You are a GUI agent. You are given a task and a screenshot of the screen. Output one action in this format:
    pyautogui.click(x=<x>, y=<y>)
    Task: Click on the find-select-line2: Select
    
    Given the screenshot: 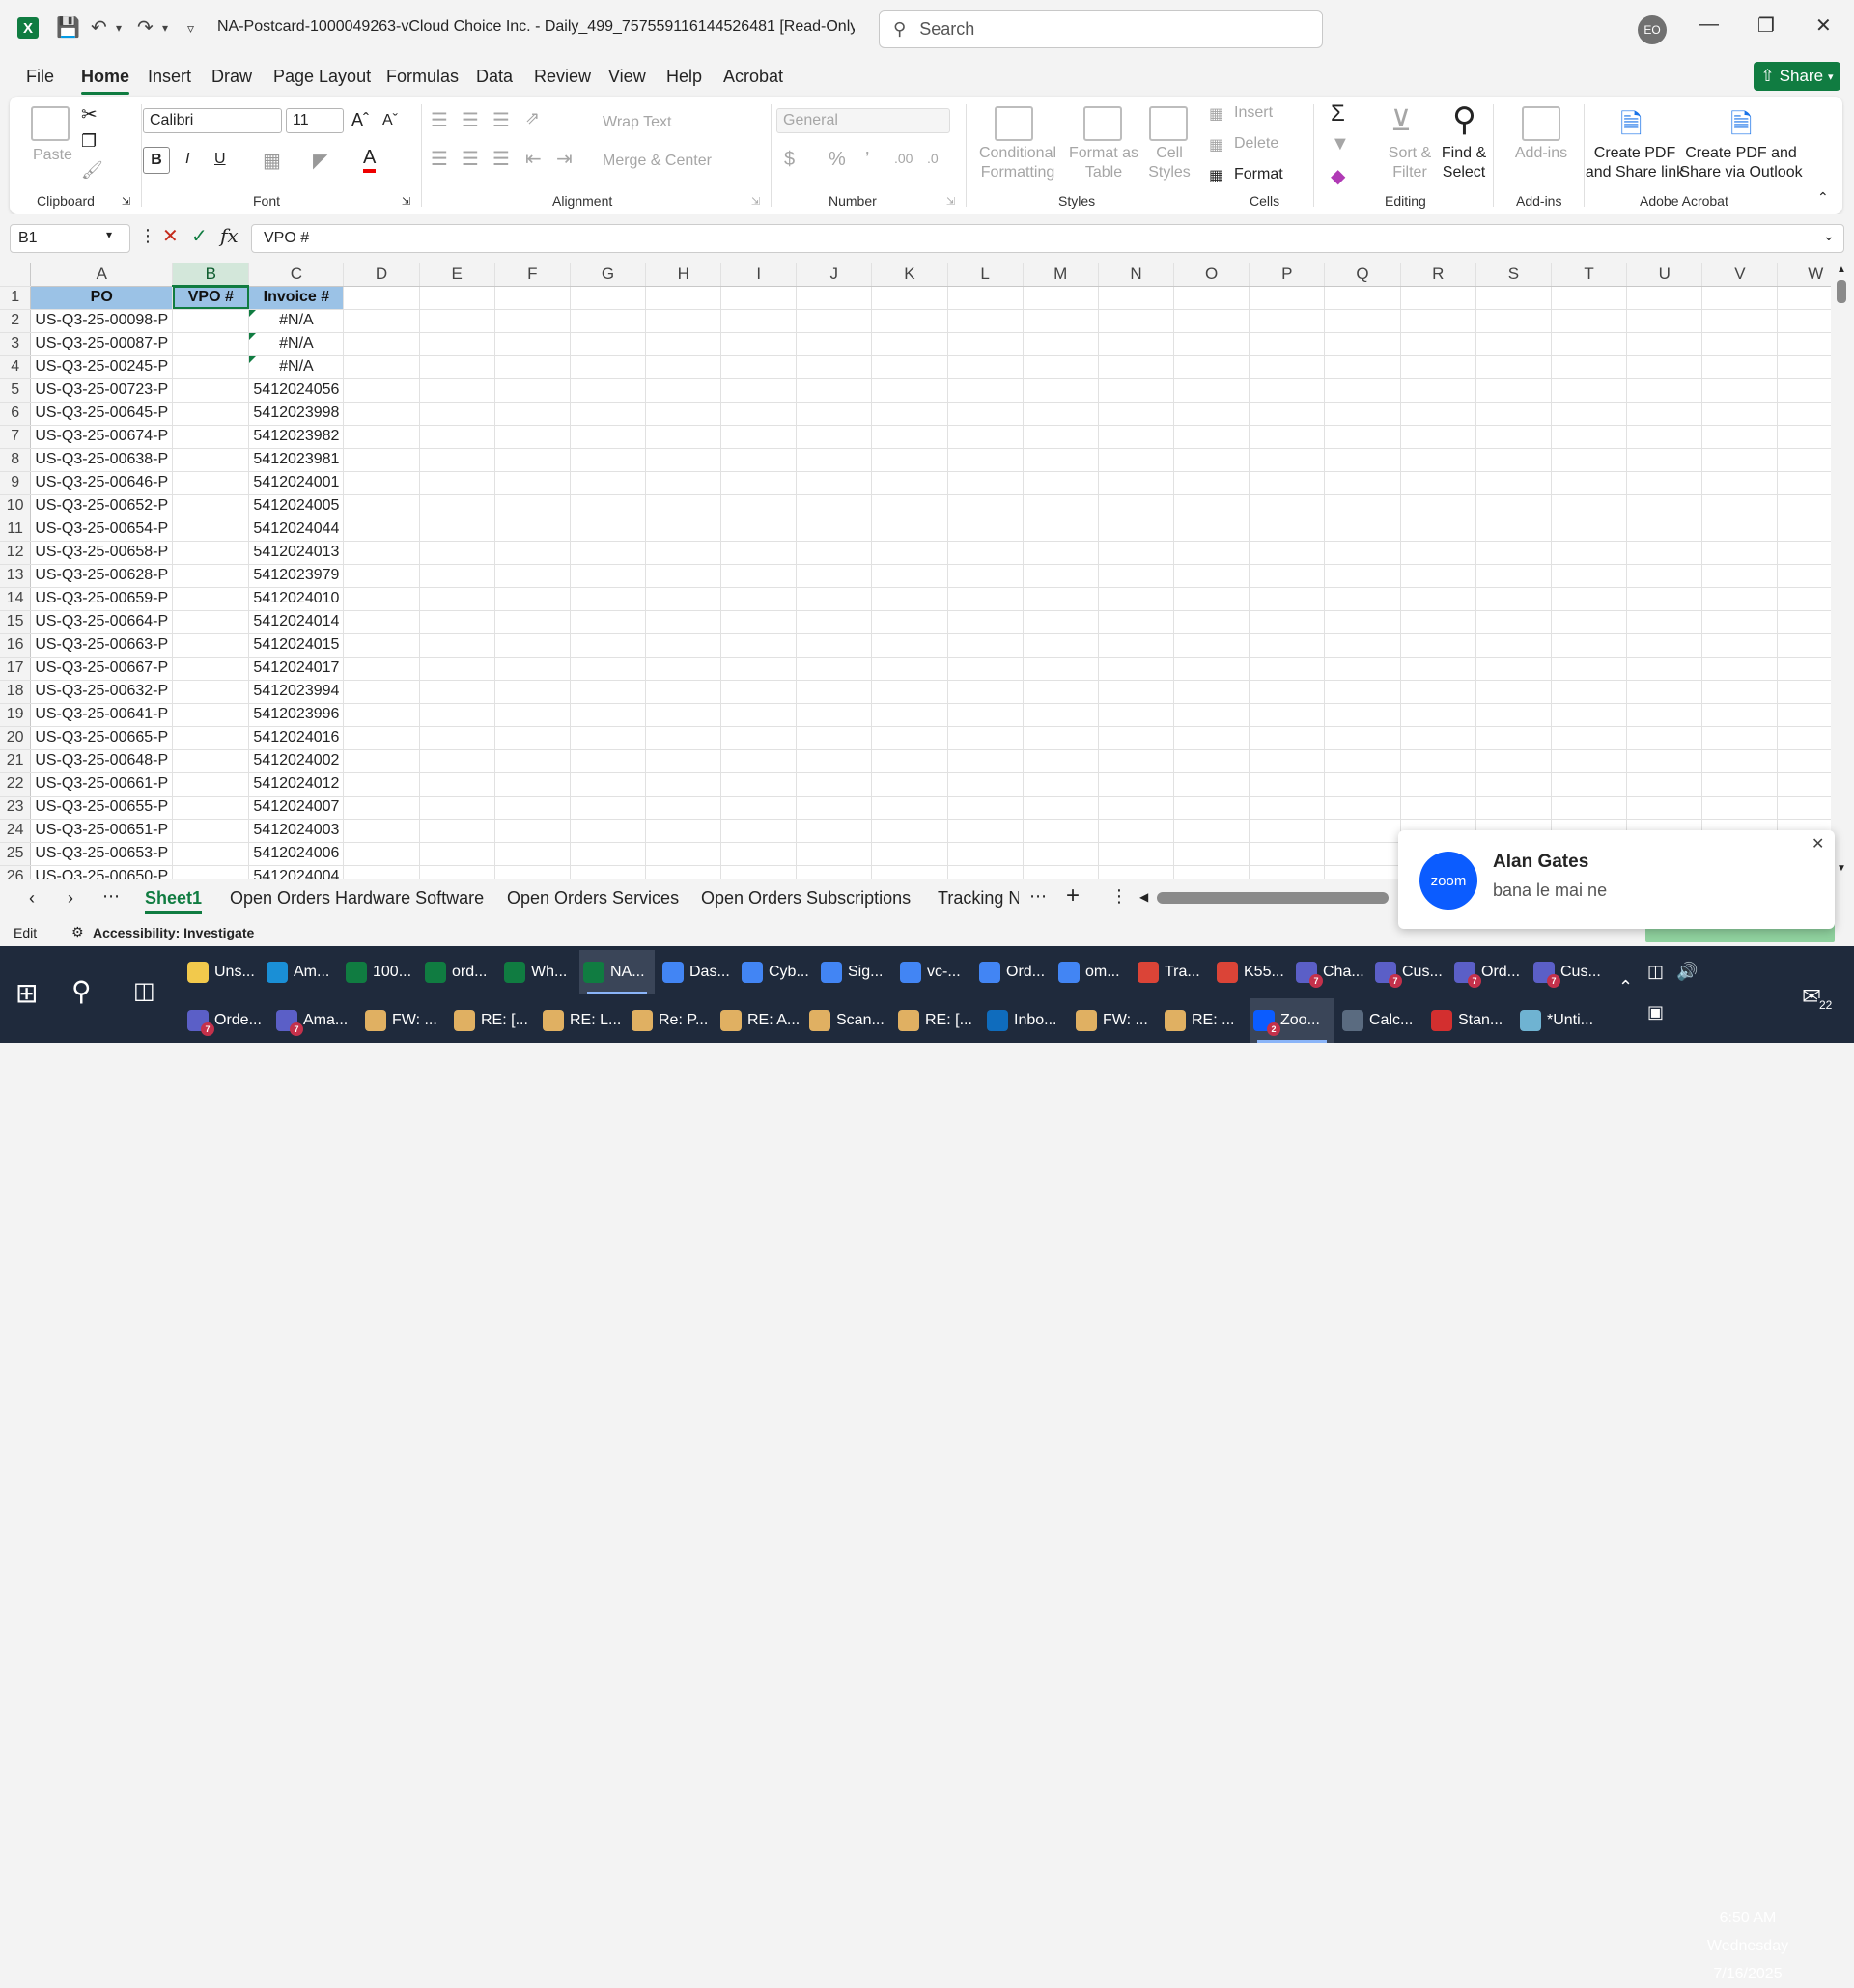 What is the action you would take?
    pyautogui.click(x=1464, y=173)
    